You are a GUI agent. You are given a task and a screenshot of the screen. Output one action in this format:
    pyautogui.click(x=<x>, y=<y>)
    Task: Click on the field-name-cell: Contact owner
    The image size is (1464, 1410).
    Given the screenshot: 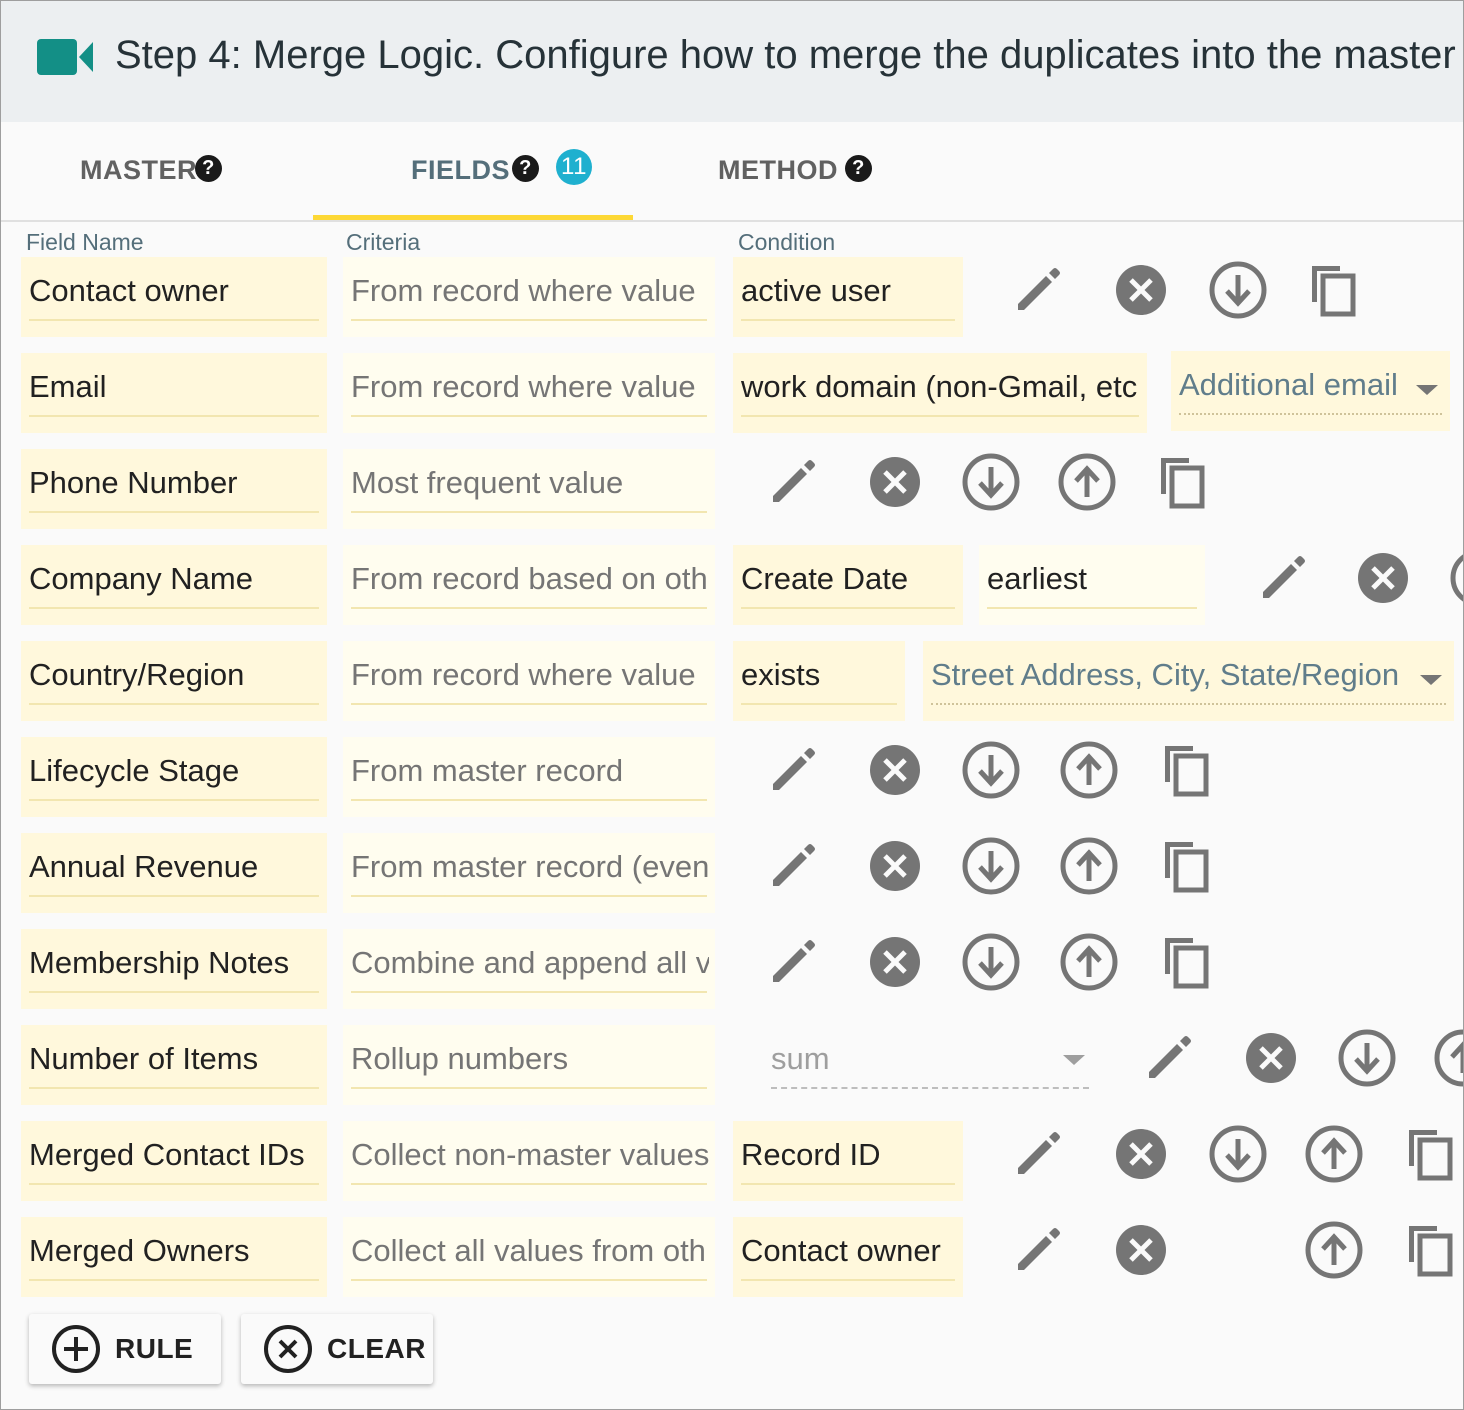 What is the action you would take?
    pyautogui.click(x=174, y=297)
    